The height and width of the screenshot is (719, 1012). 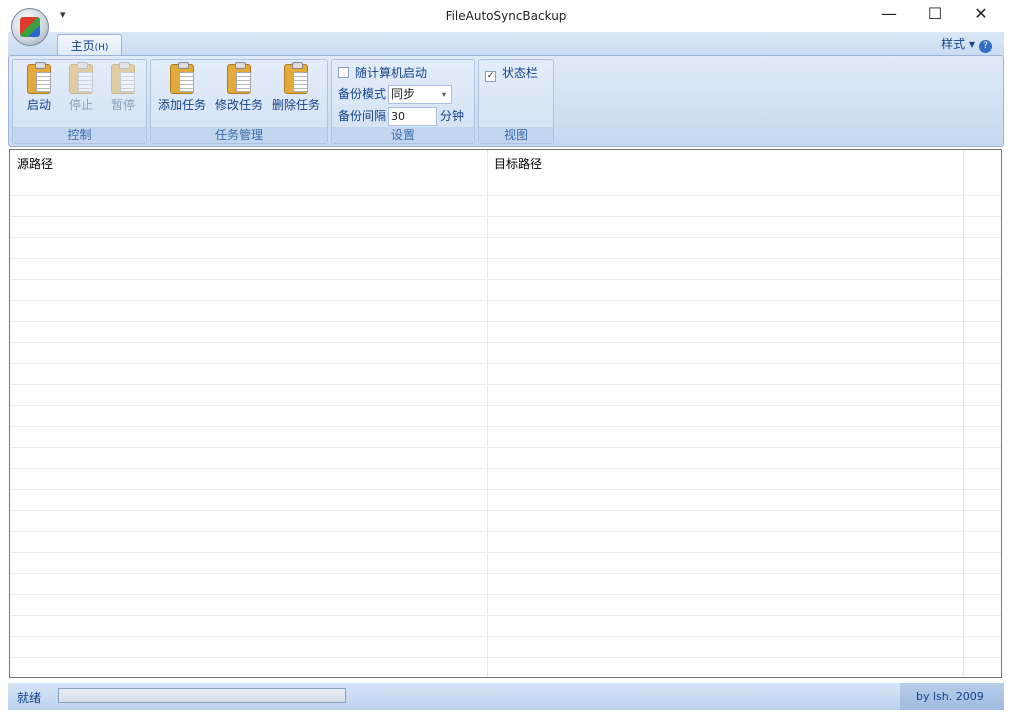 I want to click on group-tasks: 添加任务 修改任务 删除任务 任务管理, so click(x=239, y=101).